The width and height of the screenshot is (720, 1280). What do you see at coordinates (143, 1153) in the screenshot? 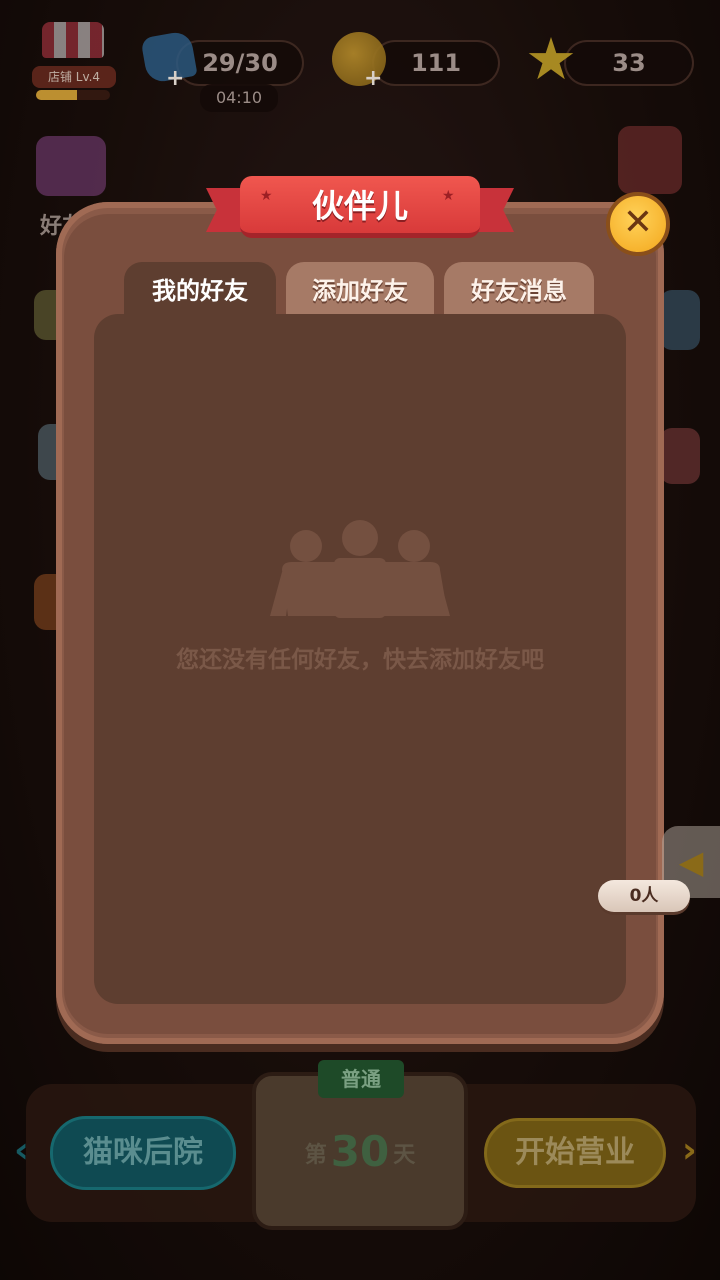
I see `cat-backyard-button: 猫咪后院` at bounding box center [143, 1153].